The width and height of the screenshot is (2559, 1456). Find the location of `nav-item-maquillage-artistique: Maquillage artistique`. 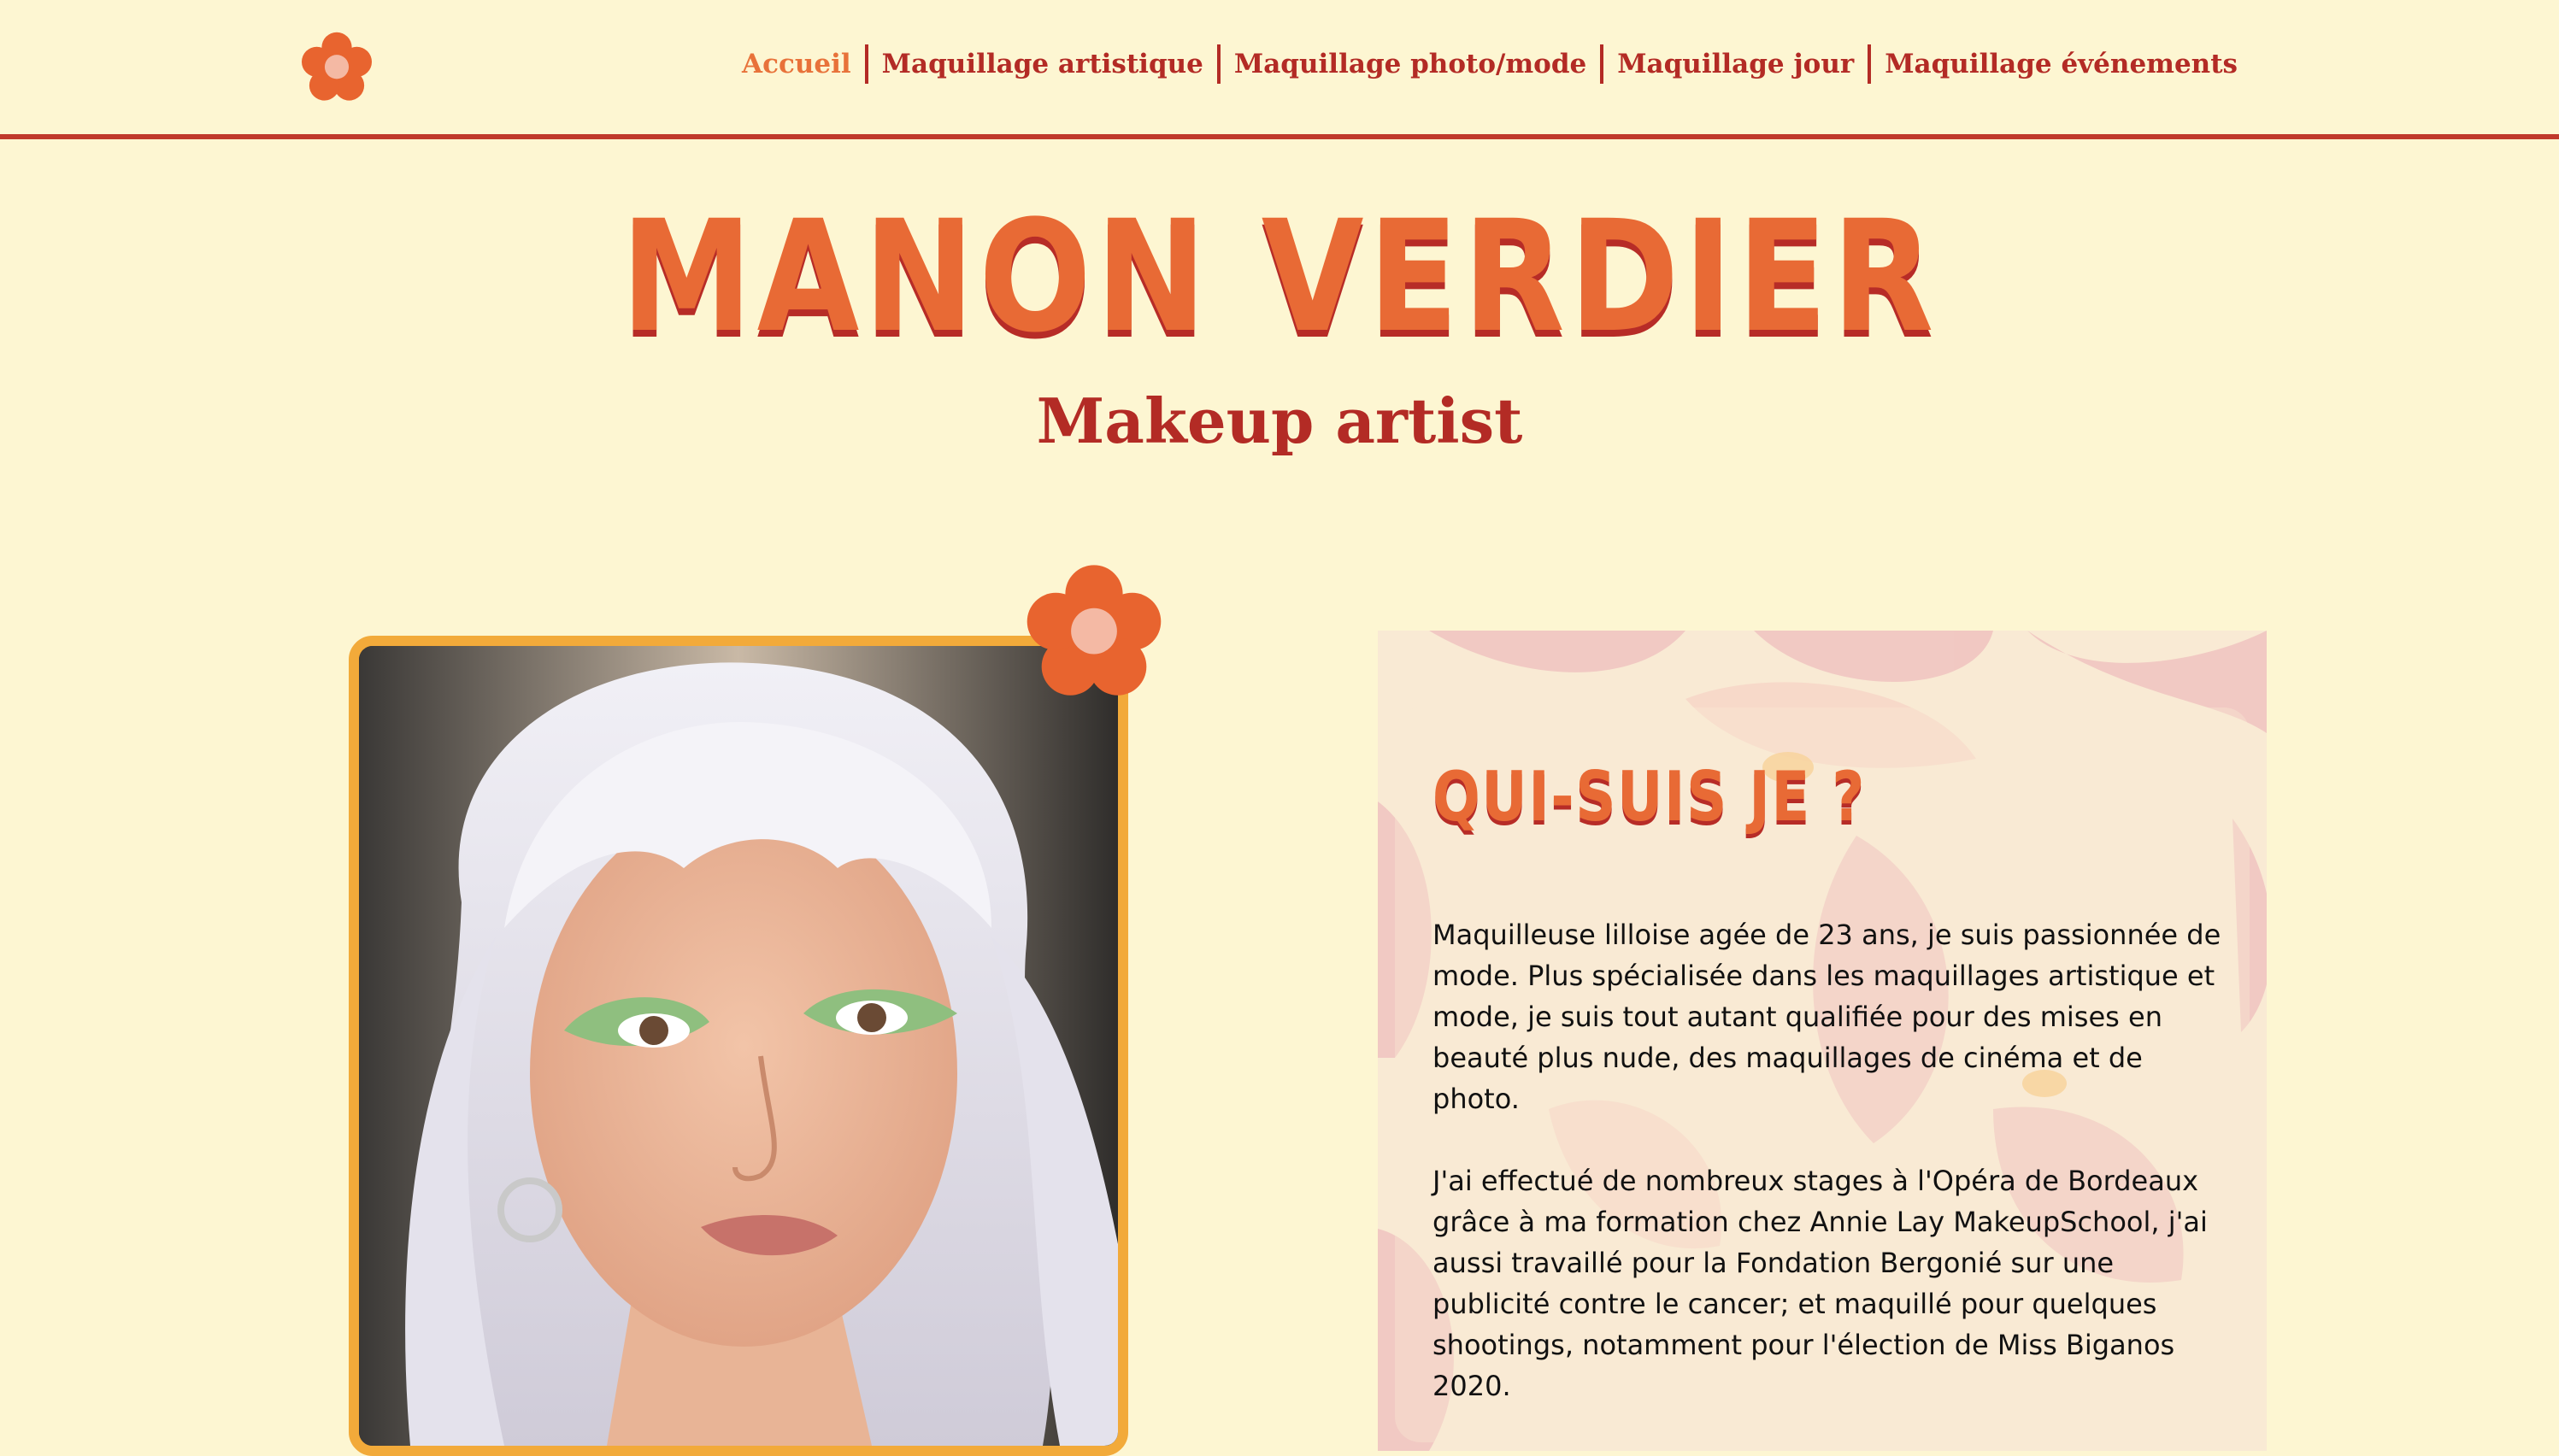

nav-item-maquillage-artistique: Maquillage artistique is located at coordinates (1043, 64).